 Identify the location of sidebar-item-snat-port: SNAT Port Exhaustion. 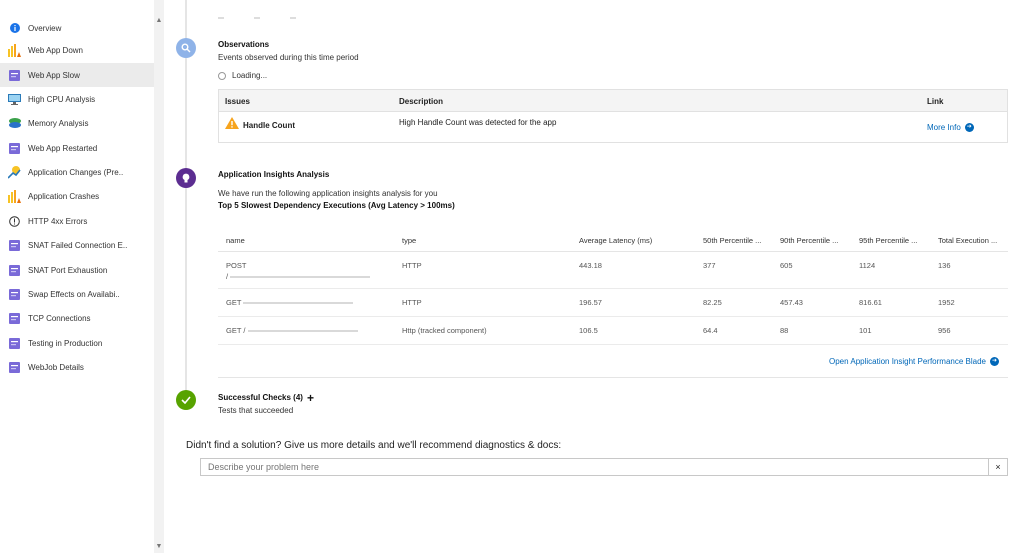
(77, 270).